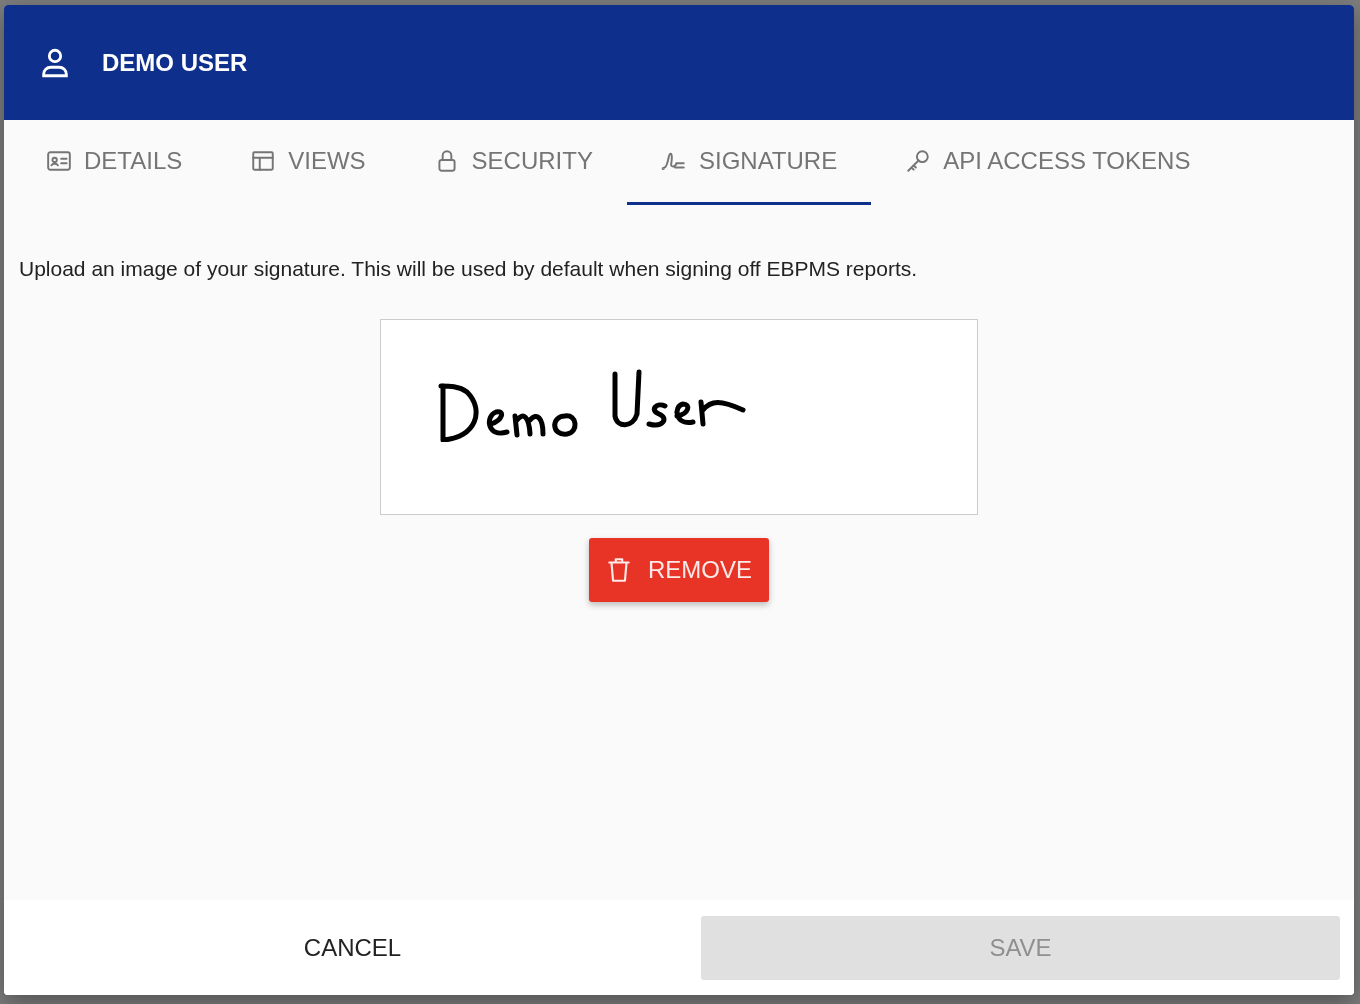 The height and width of the screenshot is (1004, 1360). I want to click on layout-icon, so click(263, 161).